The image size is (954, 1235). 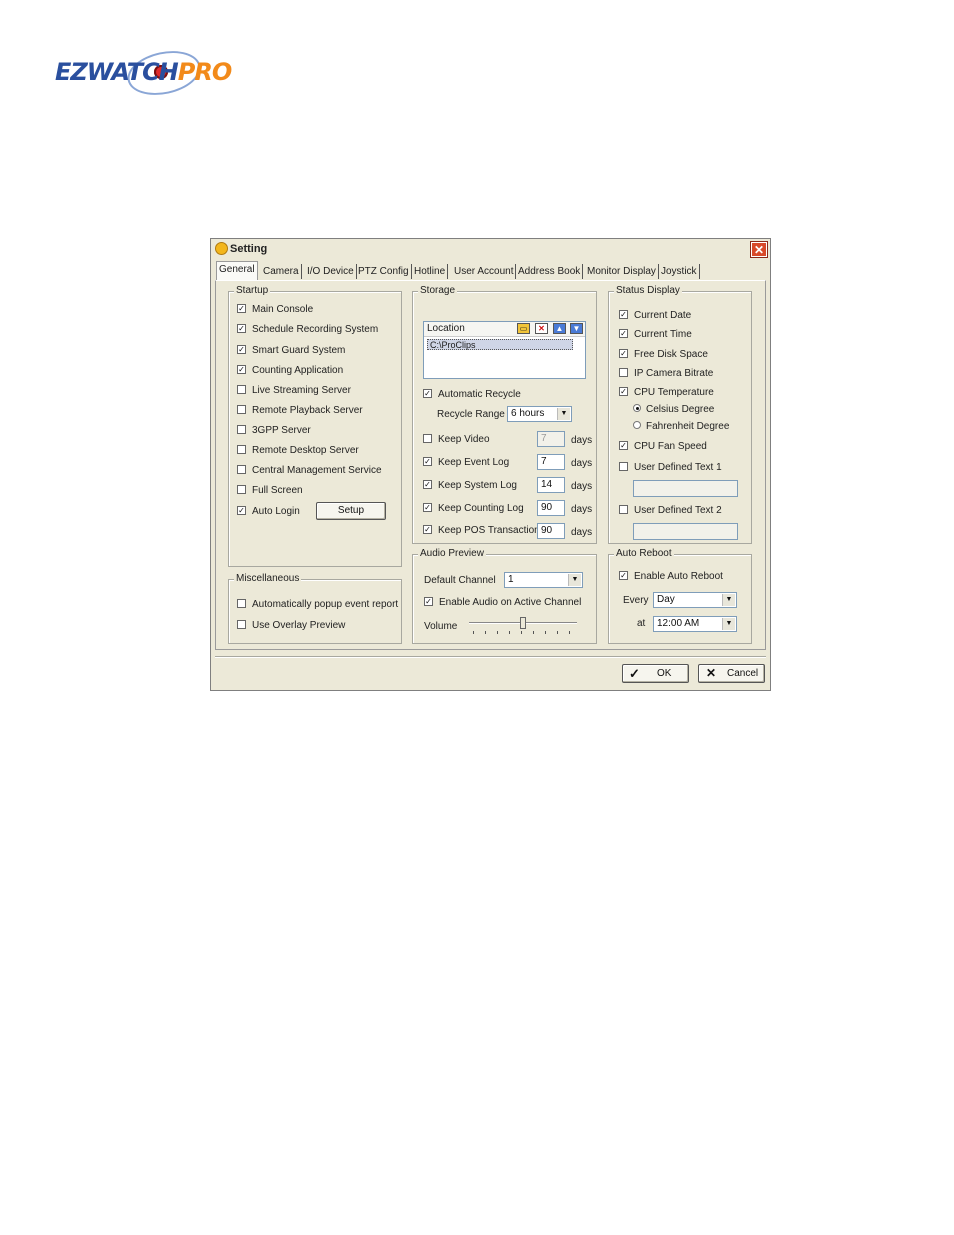 What do you see at coordinates (666, 392) in the screenshot?
I see `status-cpu-temp: ✓ CPU Temperature` at bounding box center [666, 392].